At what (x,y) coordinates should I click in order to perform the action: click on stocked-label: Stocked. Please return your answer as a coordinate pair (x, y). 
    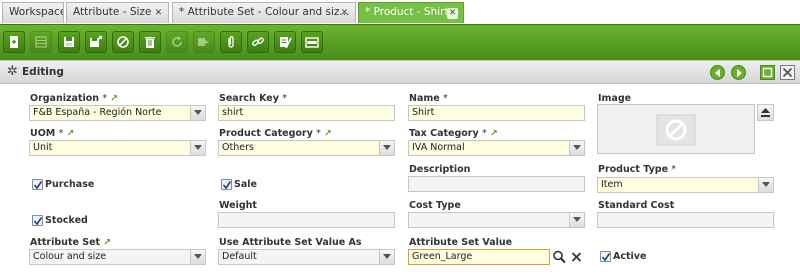
    Looking at the image, I should click on (66, 220).